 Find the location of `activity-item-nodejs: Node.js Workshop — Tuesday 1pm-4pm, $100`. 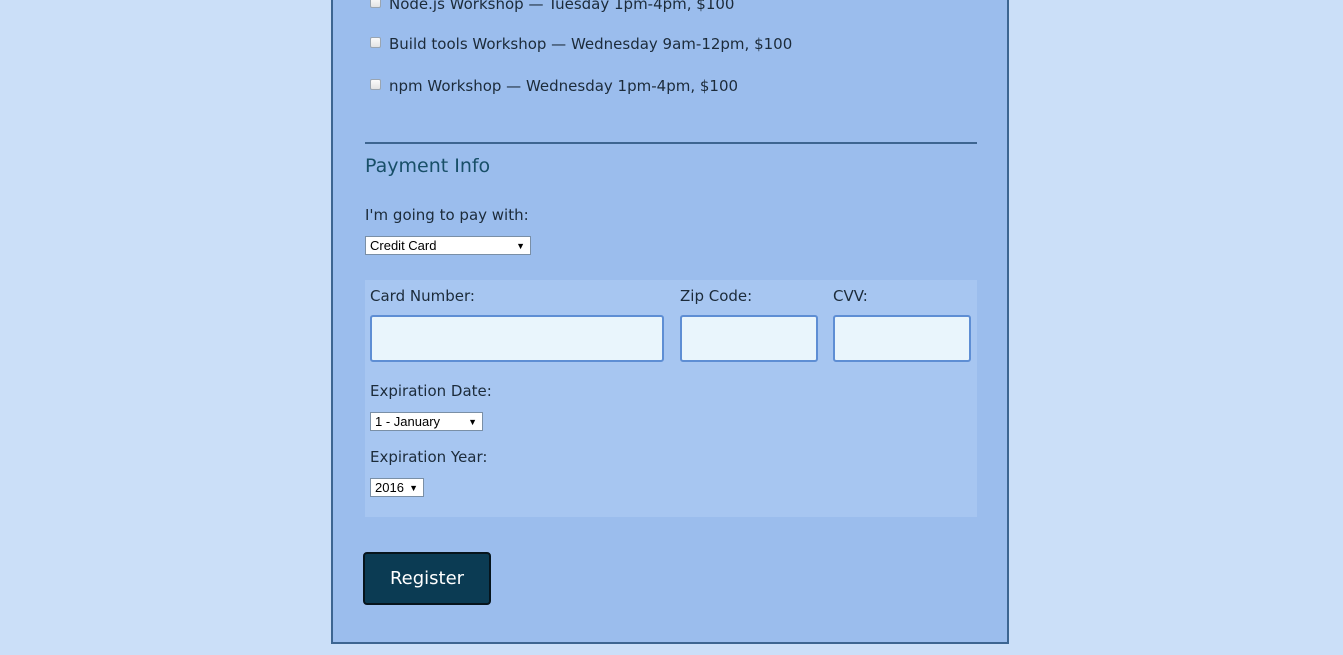

activity-item-nodejs: Node.js Workshop — Tuesday 1pm-4pm, $100 is located at coordinates (552, 7).